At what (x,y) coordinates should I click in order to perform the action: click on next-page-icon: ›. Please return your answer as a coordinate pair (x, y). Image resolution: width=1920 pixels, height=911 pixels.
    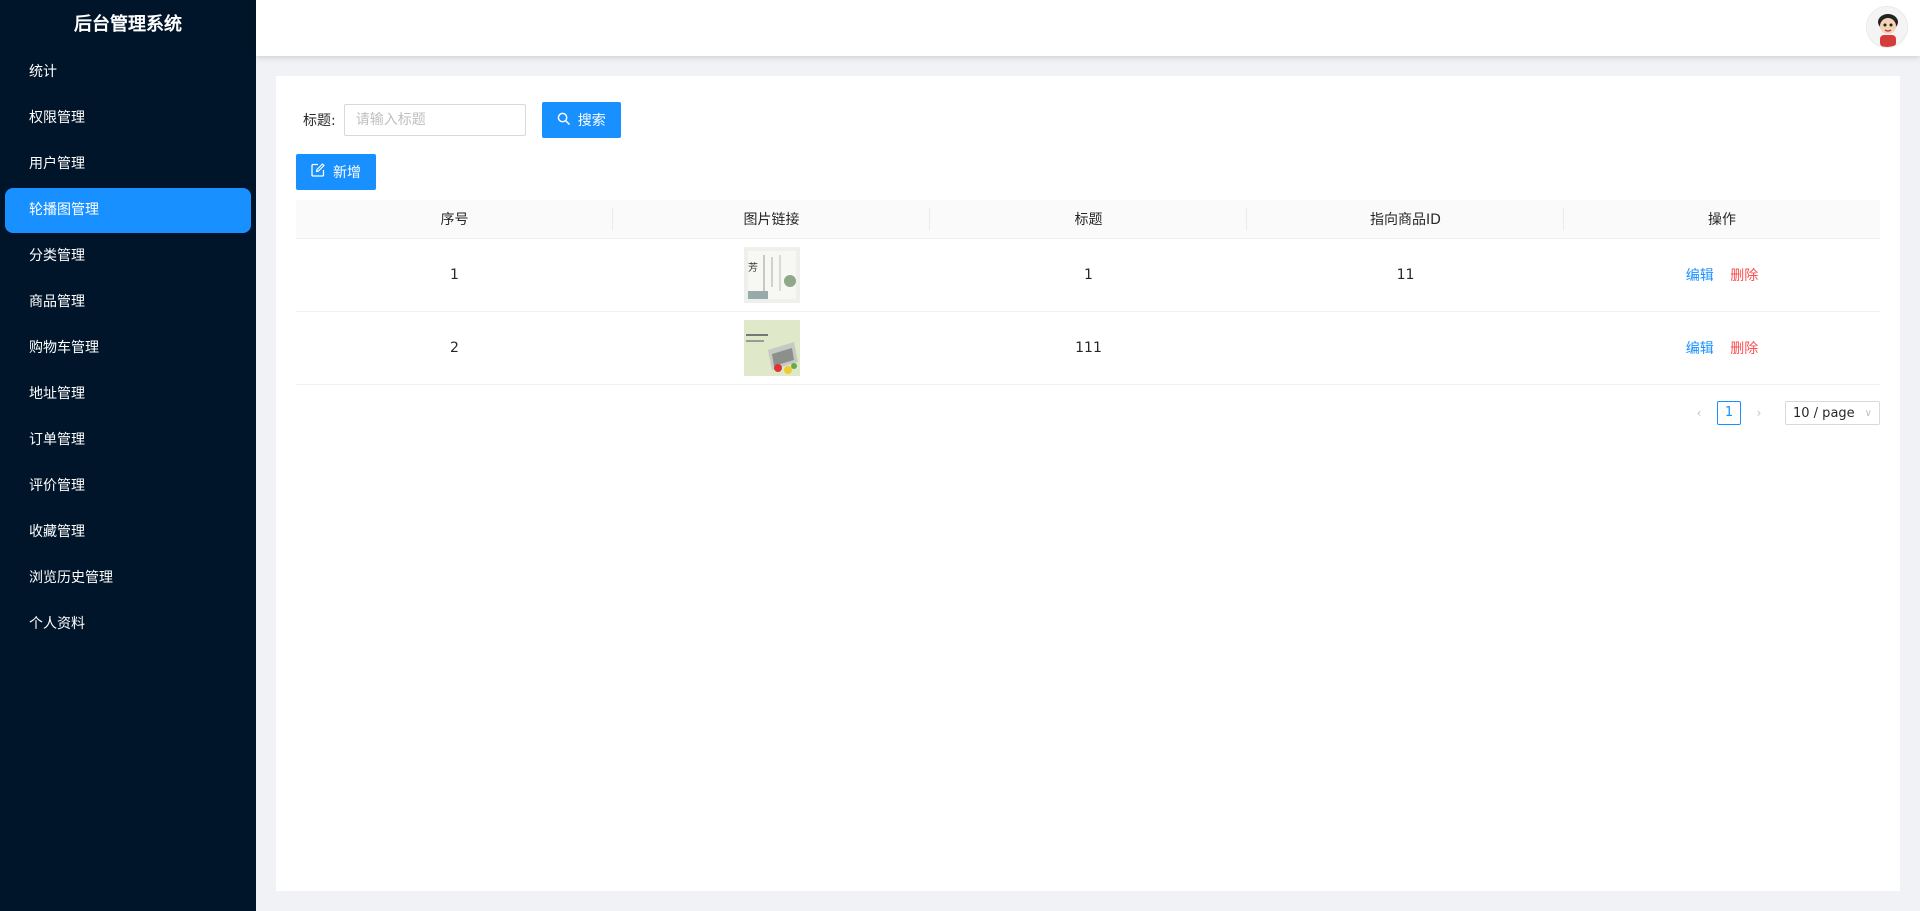
    Looking at the image, I should click on (1759, 413).